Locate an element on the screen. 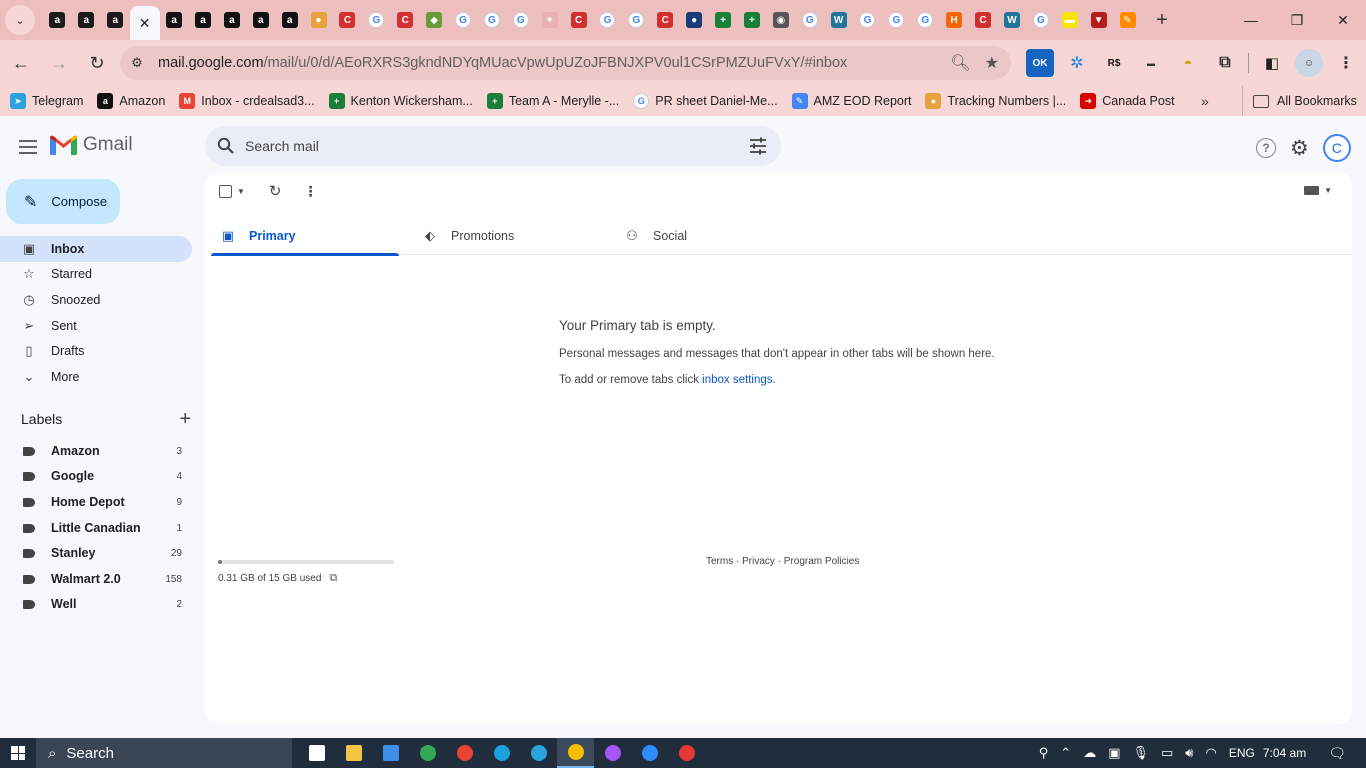 This screenshot has height=768, width=1366. help-icon: ? is located at coordinates (1266, 148).